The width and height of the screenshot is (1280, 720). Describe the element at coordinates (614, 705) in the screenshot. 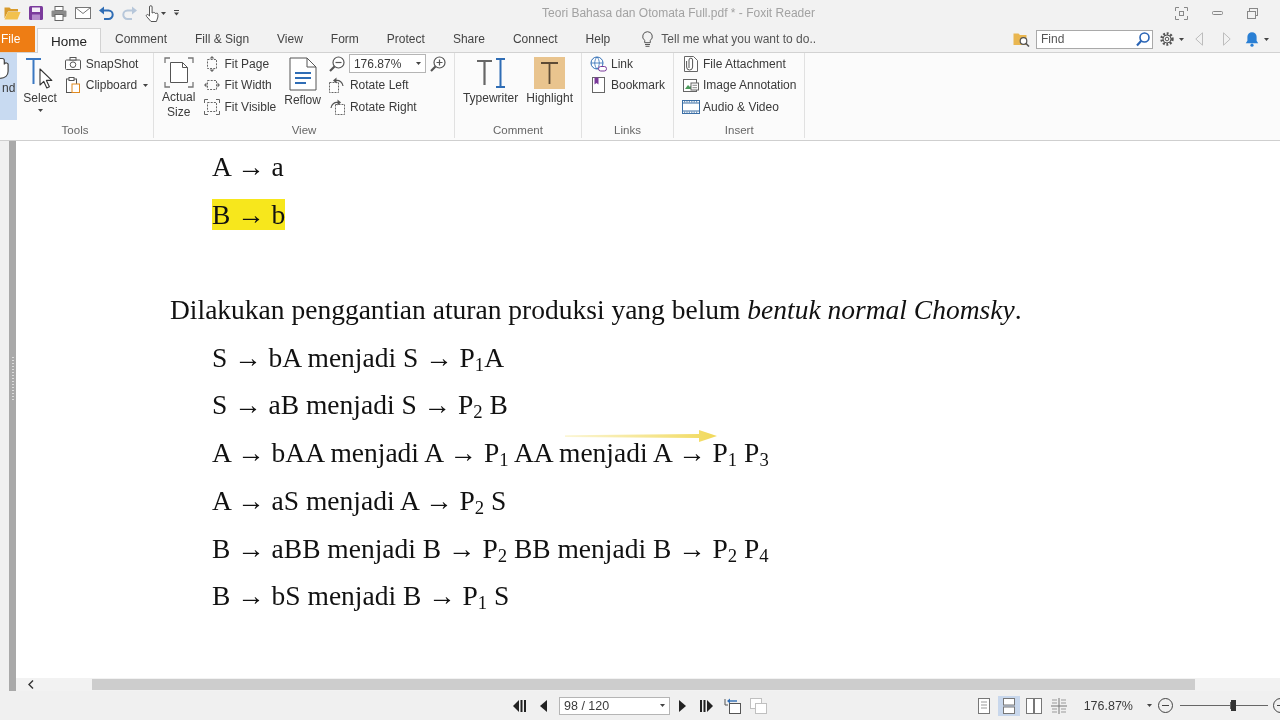

I see `page-field: 98 / 120` at that location.